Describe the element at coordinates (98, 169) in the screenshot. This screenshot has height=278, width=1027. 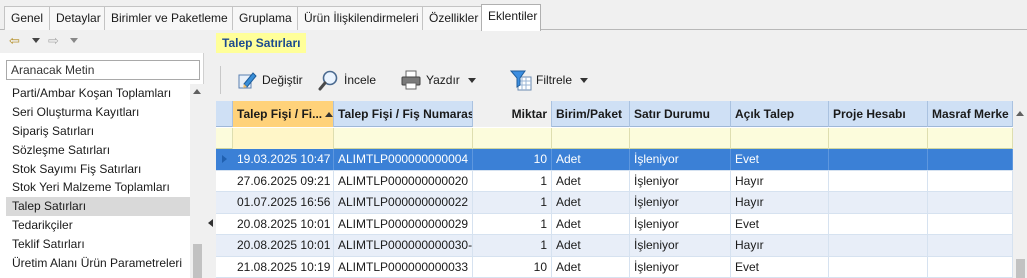
I see `sidebar-item-stok-sayimi: Stok Sayımı Fiş Satırları` at that location.